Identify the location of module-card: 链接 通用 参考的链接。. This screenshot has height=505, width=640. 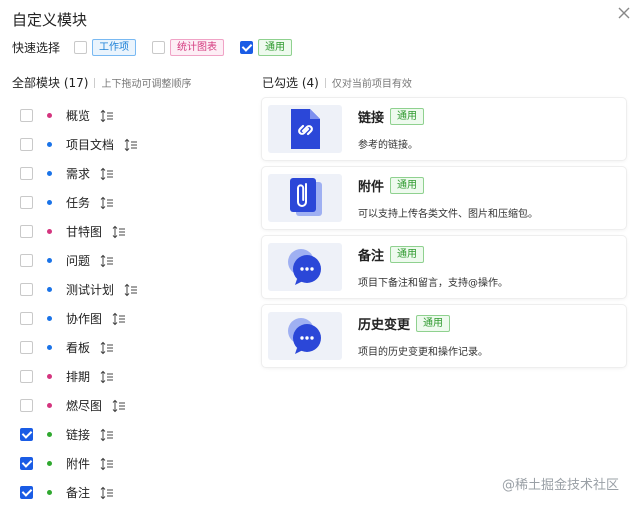
(444, 129).